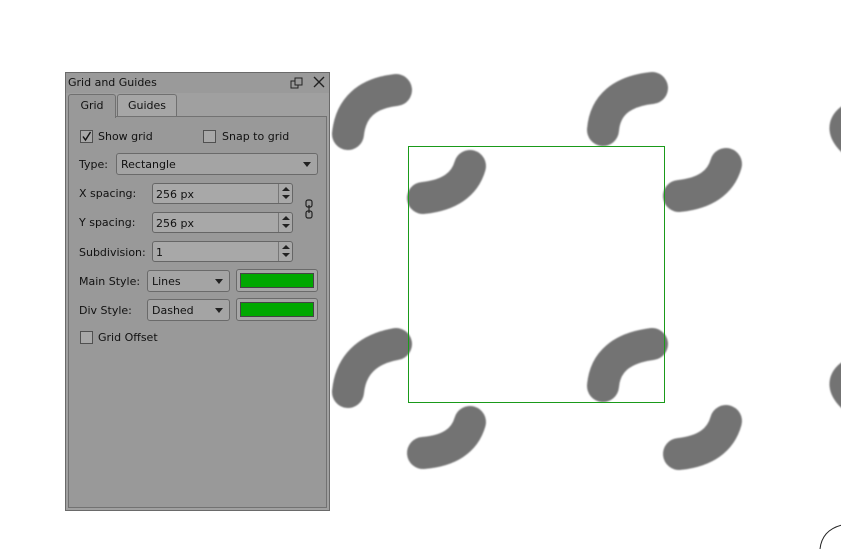 This screenshot has height=549, width=841. I want to click on subdivision-label: Subdivision:, so click(112, 252).